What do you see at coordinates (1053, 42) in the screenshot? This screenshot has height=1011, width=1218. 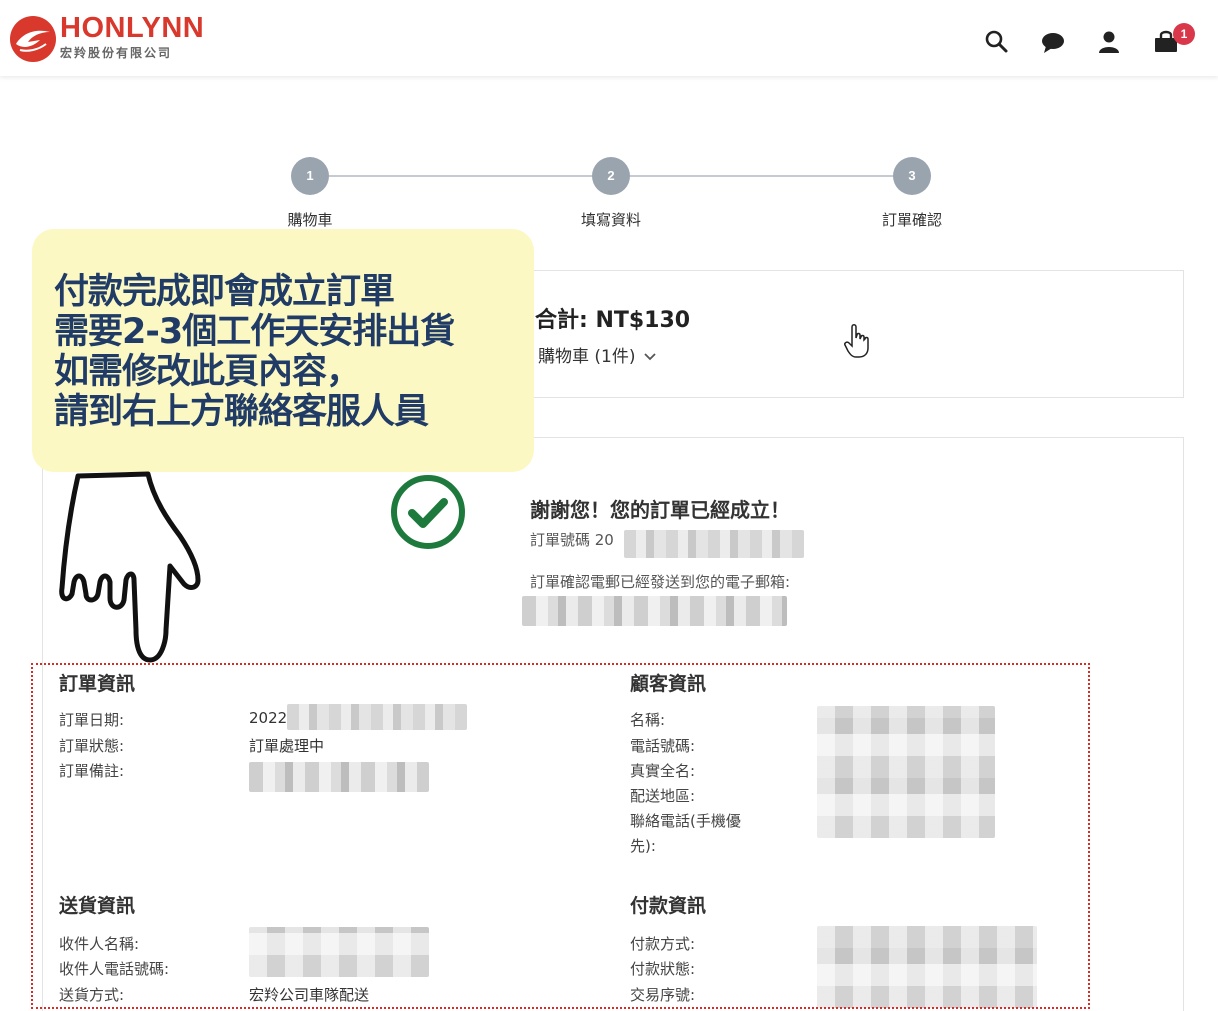 I see `chat-icon` at bounding box center [1053, 42].